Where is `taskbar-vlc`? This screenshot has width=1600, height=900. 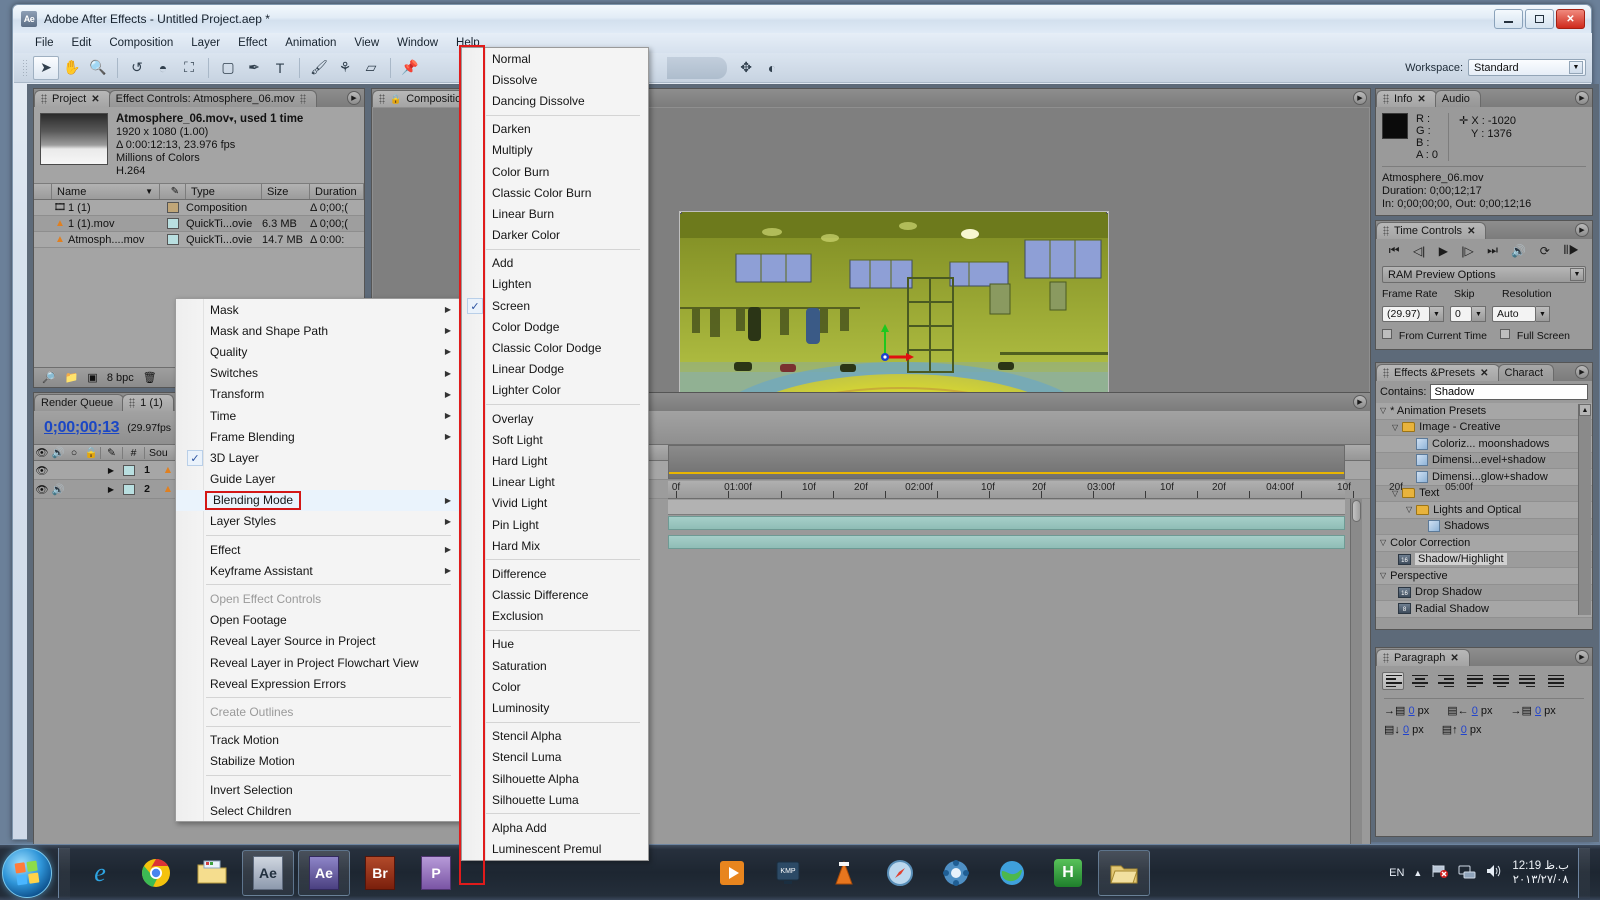 taskbar-vlc is located at coordinates (844, 873).